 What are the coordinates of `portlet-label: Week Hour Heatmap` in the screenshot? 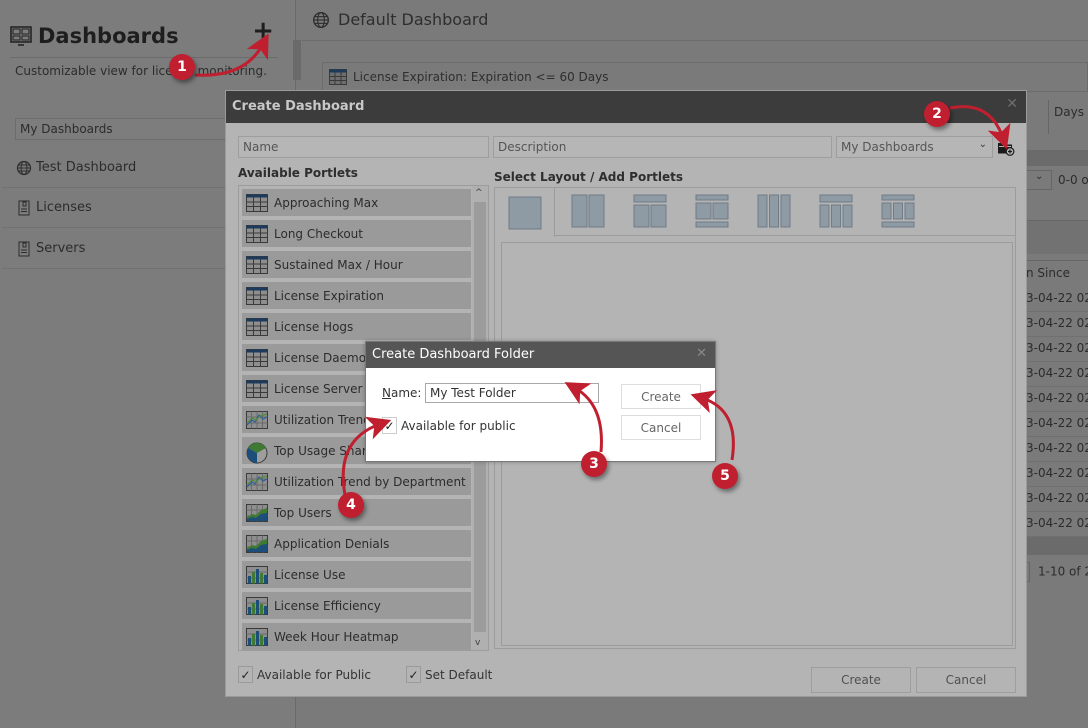 It's located at (336, 636).